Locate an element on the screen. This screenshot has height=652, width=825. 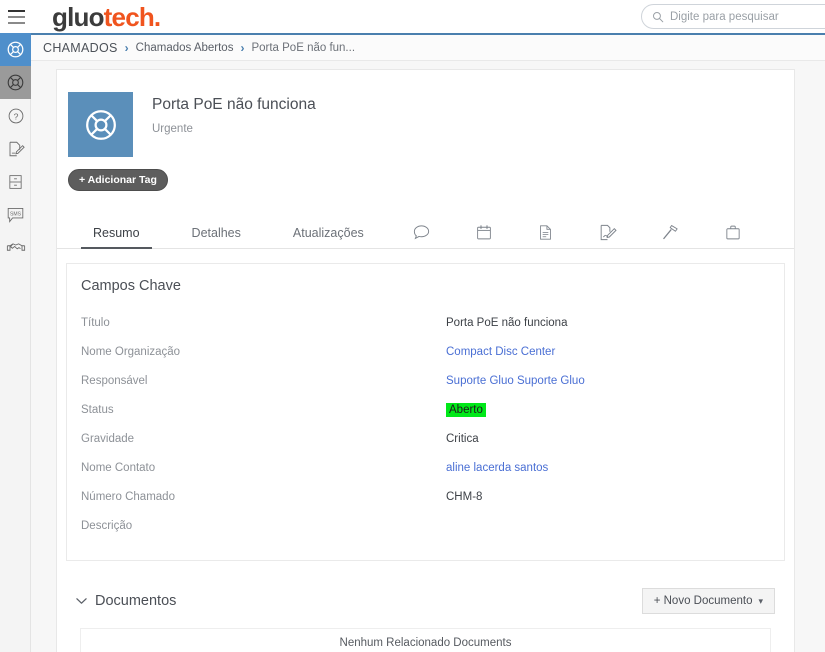
hamburger-icon is located at coordinates (16, 16).